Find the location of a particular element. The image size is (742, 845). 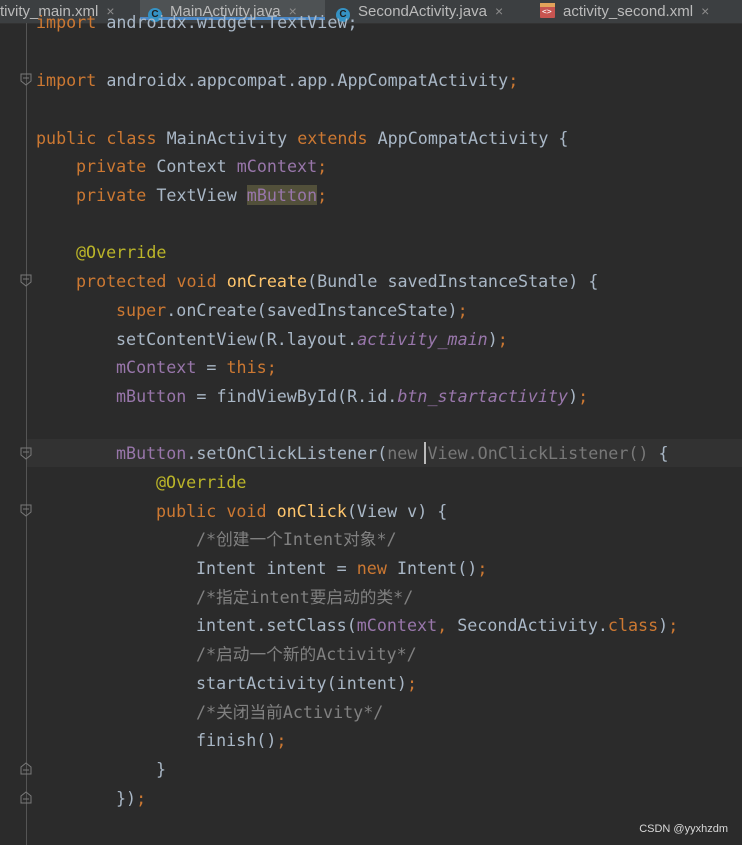

code-line: /*启动一个新的Activity*/ is located at coordinates (306, 654).